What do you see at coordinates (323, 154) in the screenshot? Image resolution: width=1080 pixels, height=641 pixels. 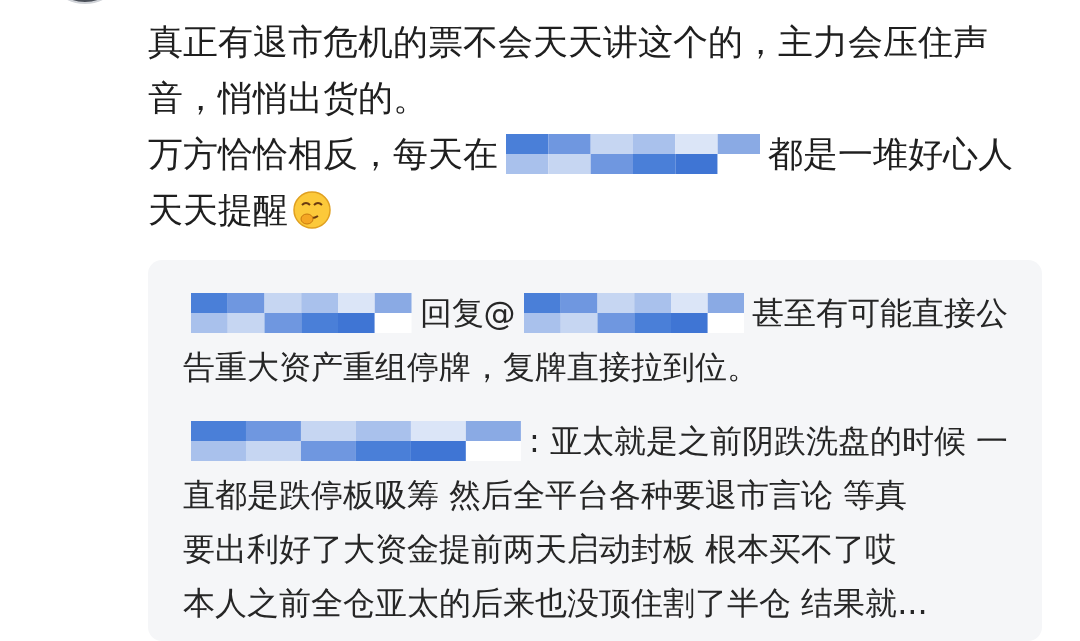 I see `comment-text: 万方恰恰相反，每天在` at bounding box center [323, 154].